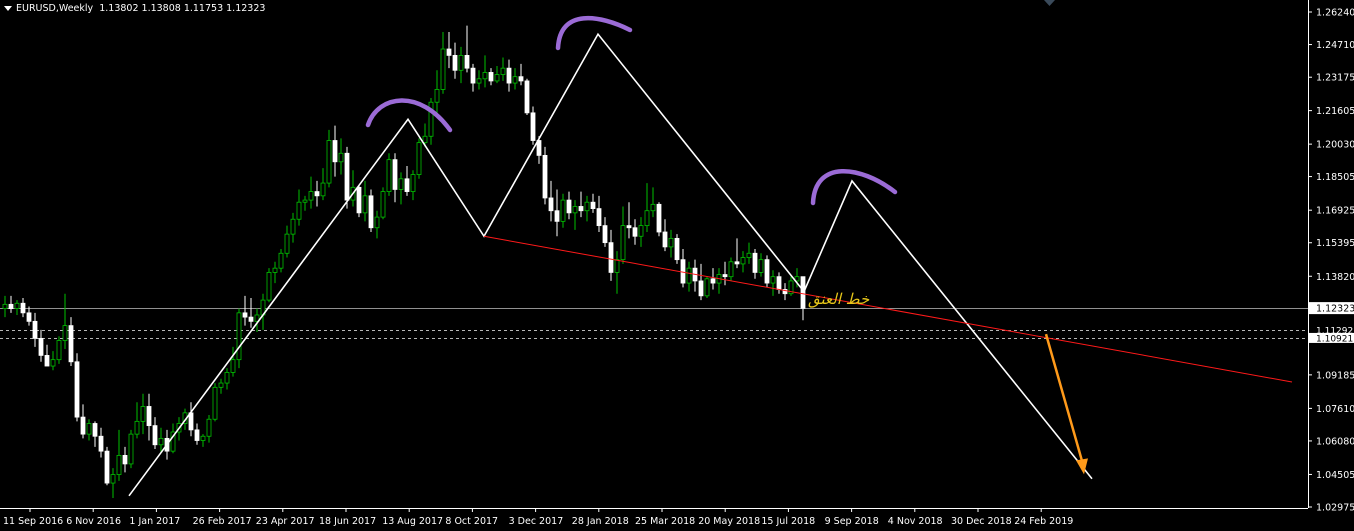 The width and height of the screenshot is (1354, 531). Describe the element at coordinates (409, 115) in the screenshot. I see `left-shoulder-mark-icon` at that location.